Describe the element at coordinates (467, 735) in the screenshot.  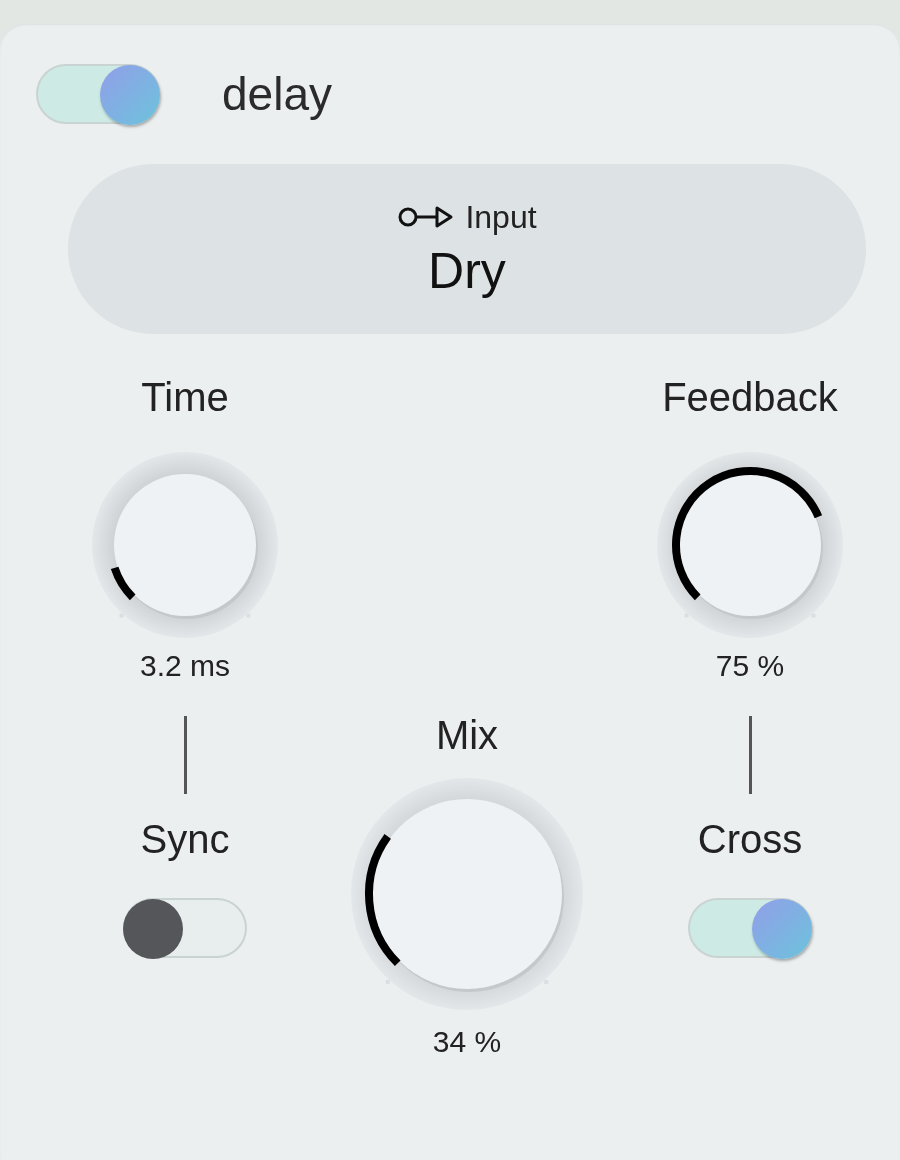
I see `knob-label: Mix` at that location.